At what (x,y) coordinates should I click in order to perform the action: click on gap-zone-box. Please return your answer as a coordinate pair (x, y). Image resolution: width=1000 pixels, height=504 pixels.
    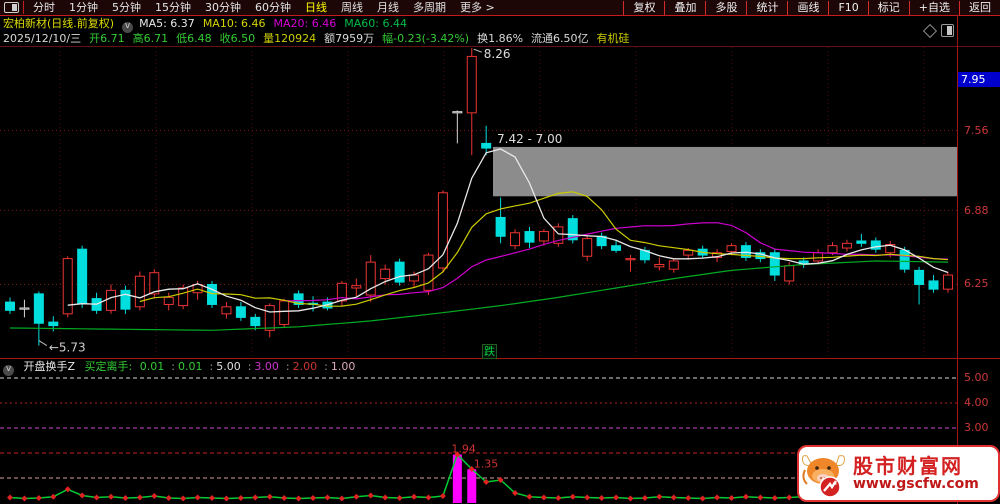
    Looking at the image, I should click on (725, 171).